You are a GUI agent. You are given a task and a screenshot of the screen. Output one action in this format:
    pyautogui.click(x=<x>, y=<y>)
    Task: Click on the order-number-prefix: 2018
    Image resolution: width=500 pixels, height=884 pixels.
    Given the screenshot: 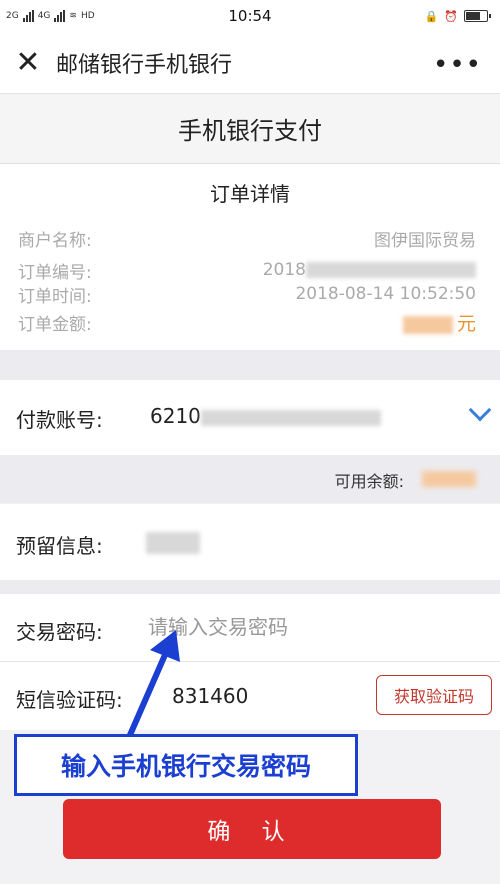 What is the action you would take?
    pyautogui.click(x=284, y=270)
    